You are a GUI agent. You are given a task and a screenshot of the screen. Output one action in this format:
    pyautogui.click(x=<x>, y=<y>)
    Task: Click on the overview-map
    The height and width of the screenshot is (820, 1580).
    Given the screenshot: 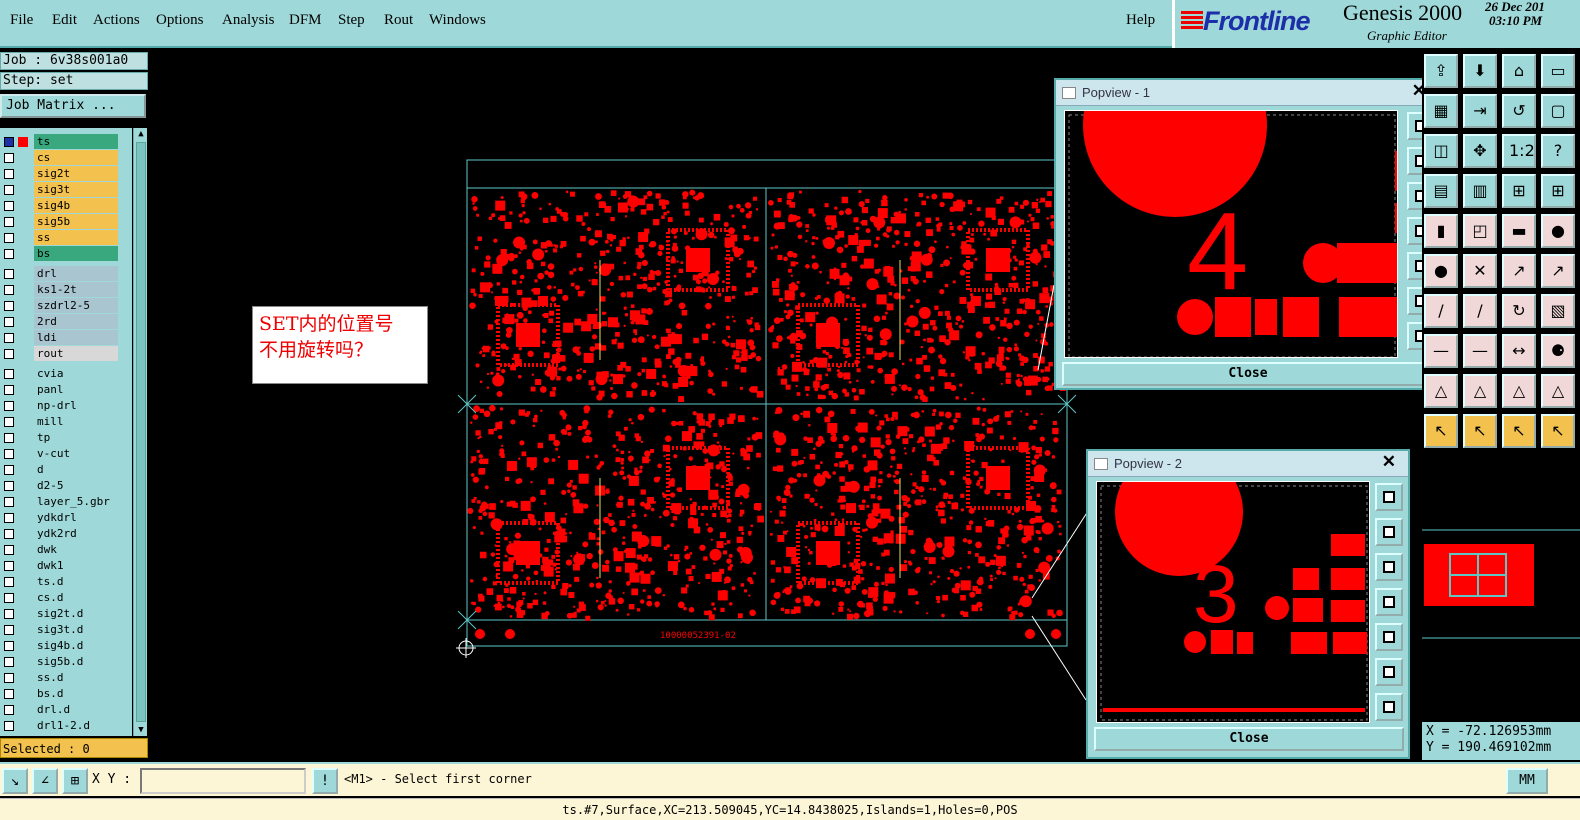 What is the action you would take?
    pyautogui.click(x=1501, y=580)
    